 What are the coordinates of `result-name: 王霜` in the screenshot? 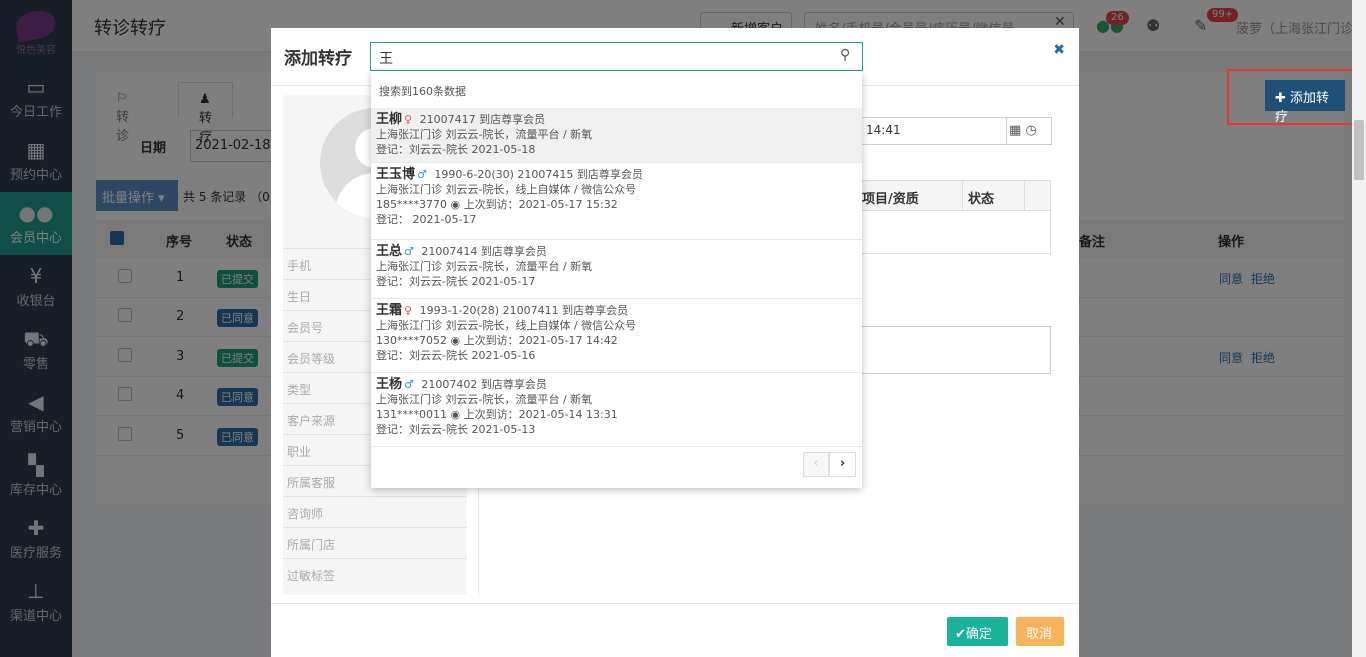 It's located at (389, 310).